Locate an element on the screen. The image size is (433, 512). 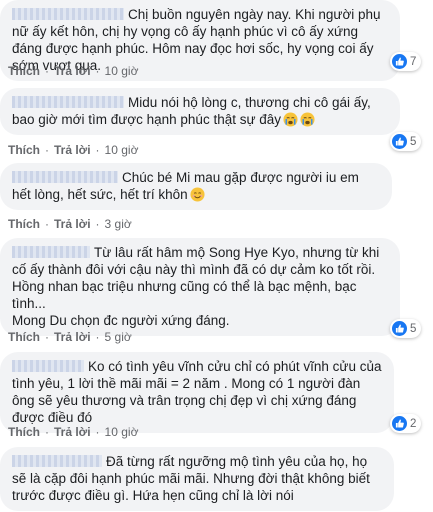
reaction-count: 2 is located at coordinates (413, 423).